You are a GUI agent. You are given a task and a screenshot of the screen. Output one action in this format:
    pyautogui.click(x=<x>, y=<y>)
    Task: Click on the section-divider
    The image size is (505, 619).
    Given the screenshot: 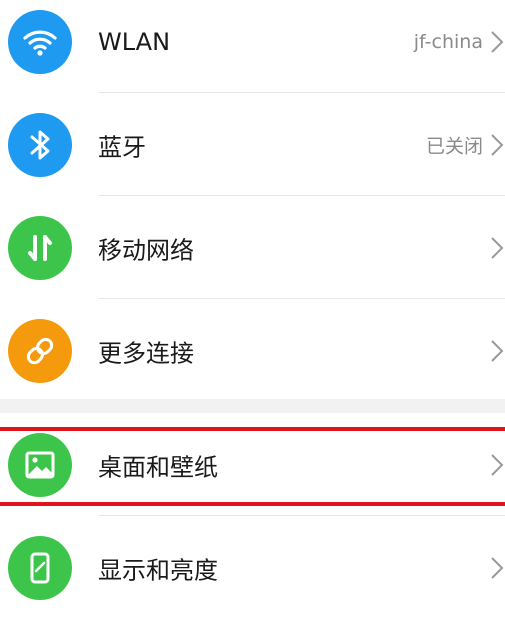 What is the action you would take?
    pyautogui.click(x=252, y=406)
    